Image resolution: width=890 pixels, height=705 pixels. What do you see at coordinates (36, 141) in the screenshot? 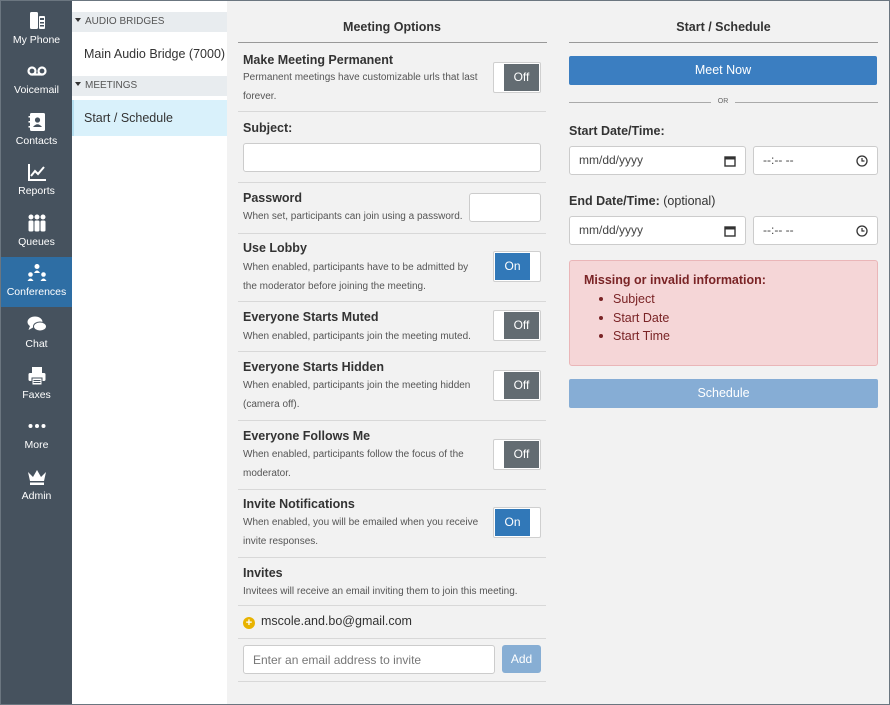
I see `nav-label: Contacts` at bounding box center [36, 141].